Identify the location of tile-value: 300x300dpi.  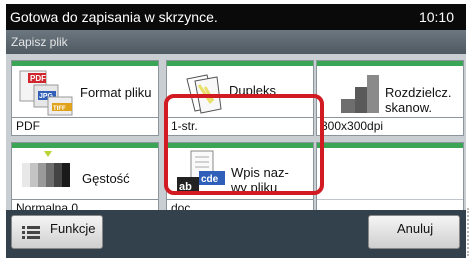
(390, 126).